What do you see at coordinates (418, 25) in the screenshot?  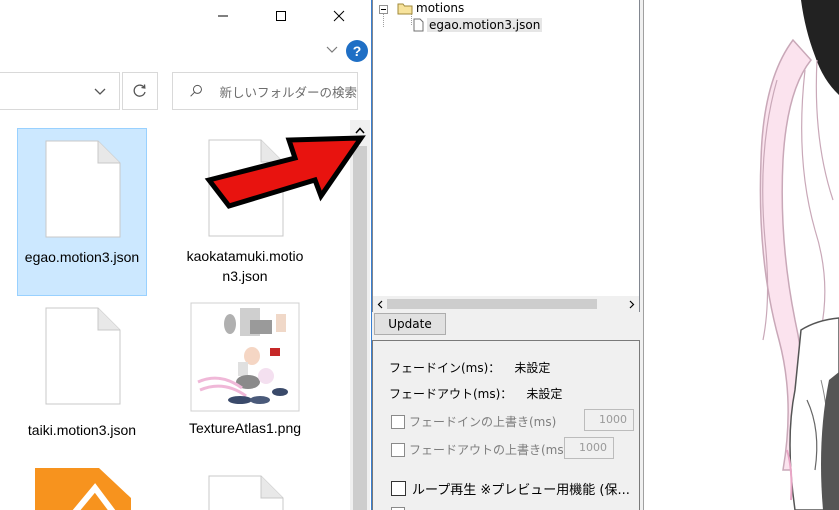 I see `file-icon` at bounding box center [418, 25].